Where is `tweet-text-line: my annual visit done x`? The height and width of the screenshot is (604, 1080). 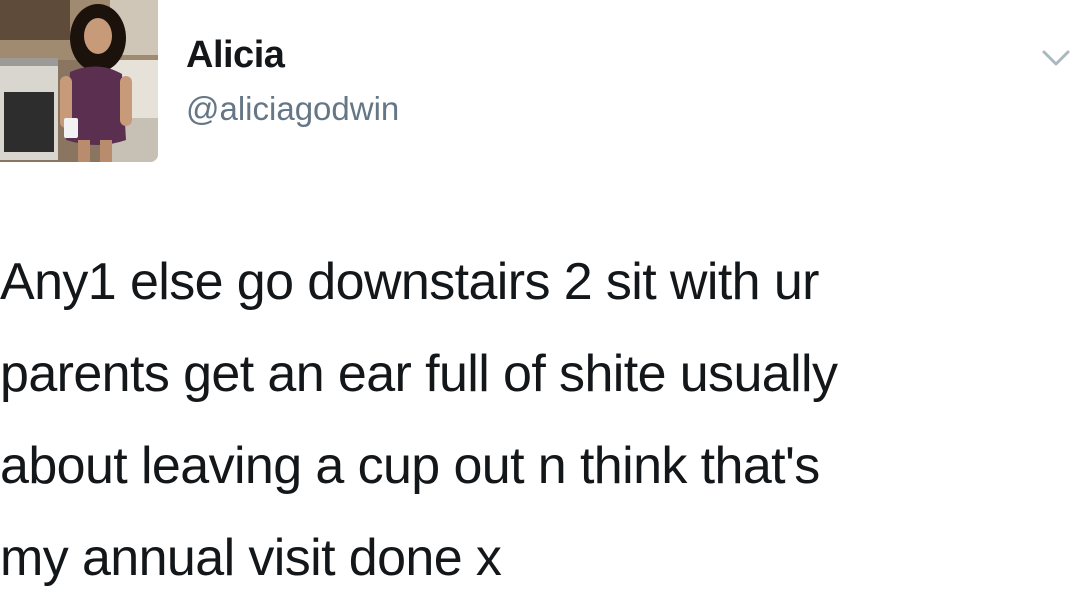
tweet-text-line: my annual visit done x is located at coordinates (251, 558).